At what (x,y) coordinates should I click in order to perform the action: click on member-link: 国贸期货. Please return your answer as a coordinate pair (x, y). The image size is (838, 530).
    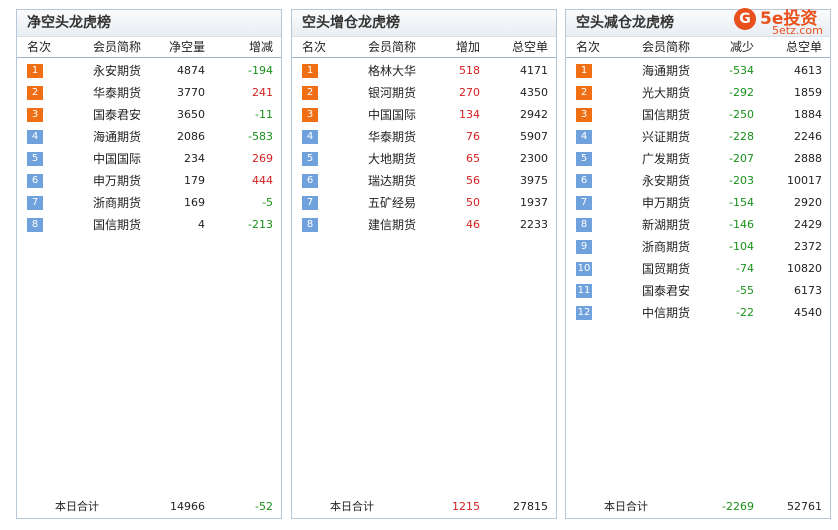
    Looking at the image, I should click on (666, 269).